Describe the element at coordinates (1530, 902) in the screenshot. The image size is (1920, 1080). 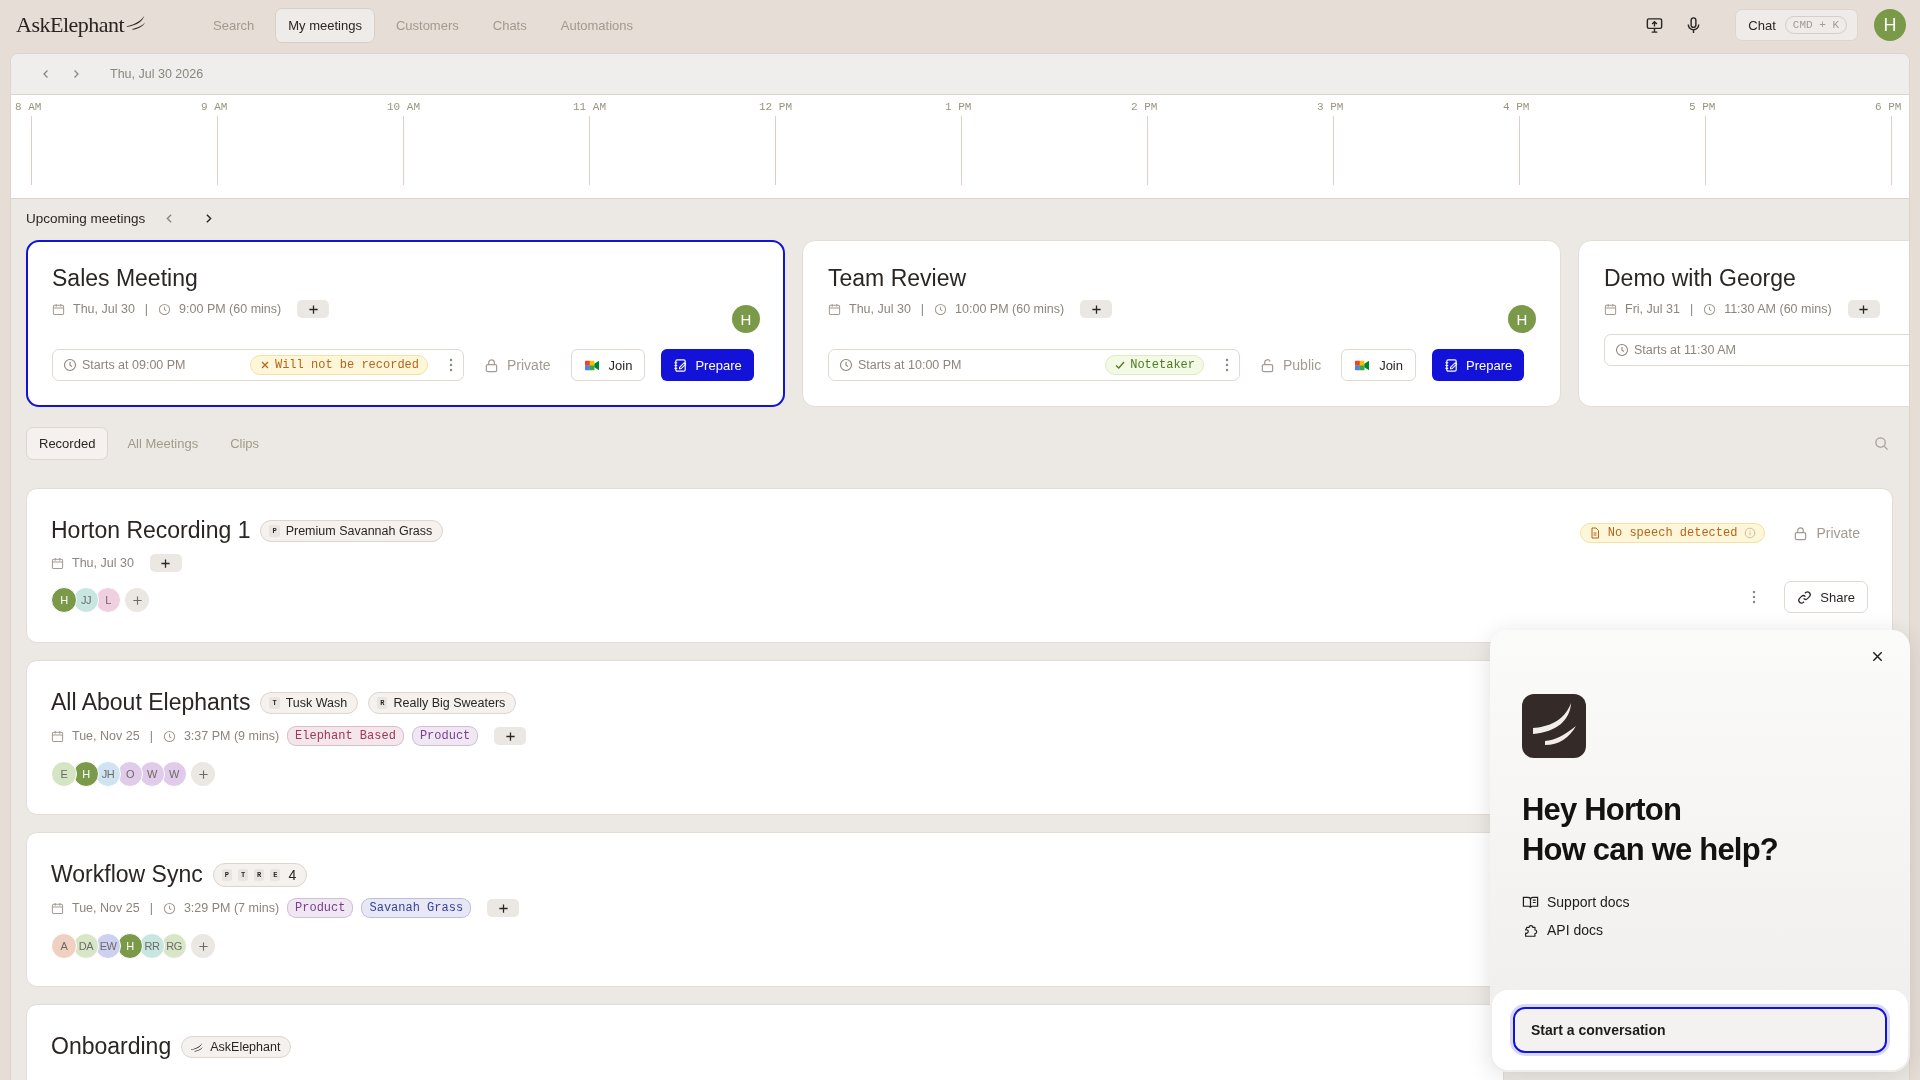
I see `book-icon` at that location.